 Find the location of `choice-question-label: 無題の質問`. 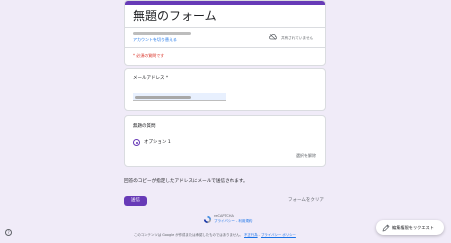

choice-question-label: 無題の質問 is located at coordinates (144, 126).